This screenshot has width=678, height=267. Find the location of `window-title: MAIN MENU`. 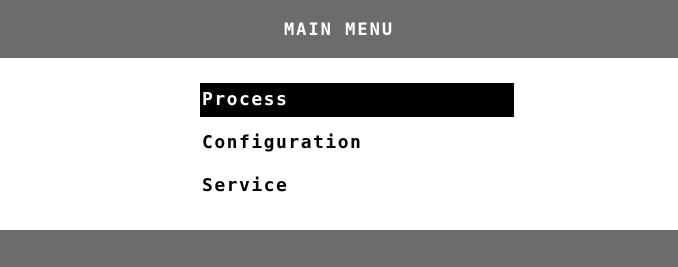

window-title: MAIN MENU is located at coordinates (339, 30).